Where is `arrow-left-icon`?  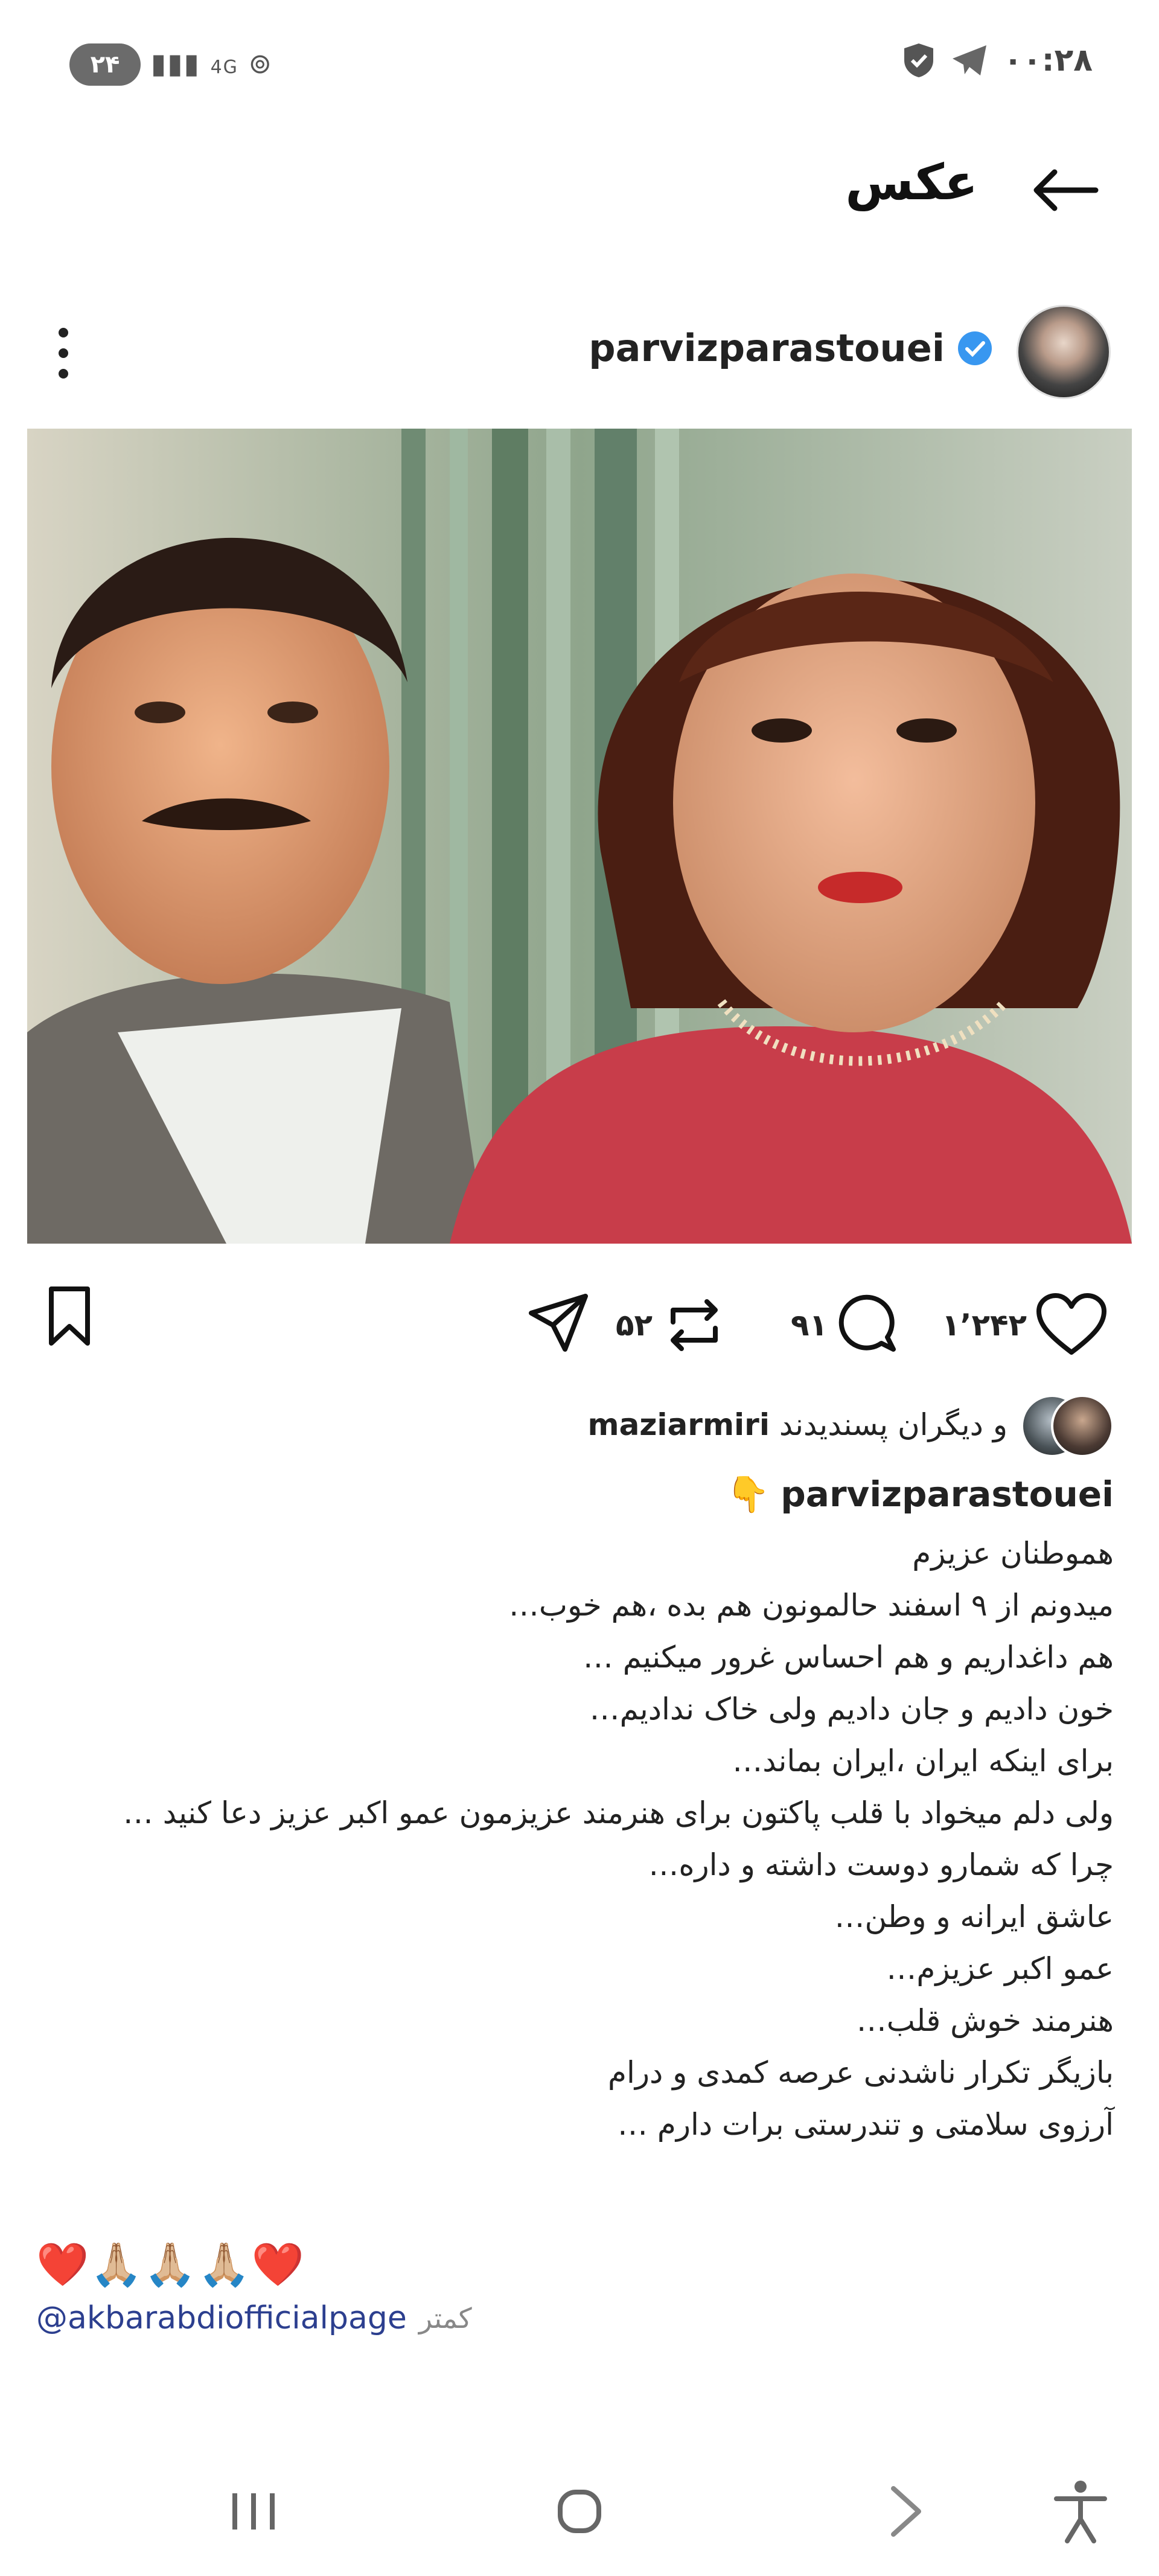 arrow-left-icon is located at coordinates (1066, 190).